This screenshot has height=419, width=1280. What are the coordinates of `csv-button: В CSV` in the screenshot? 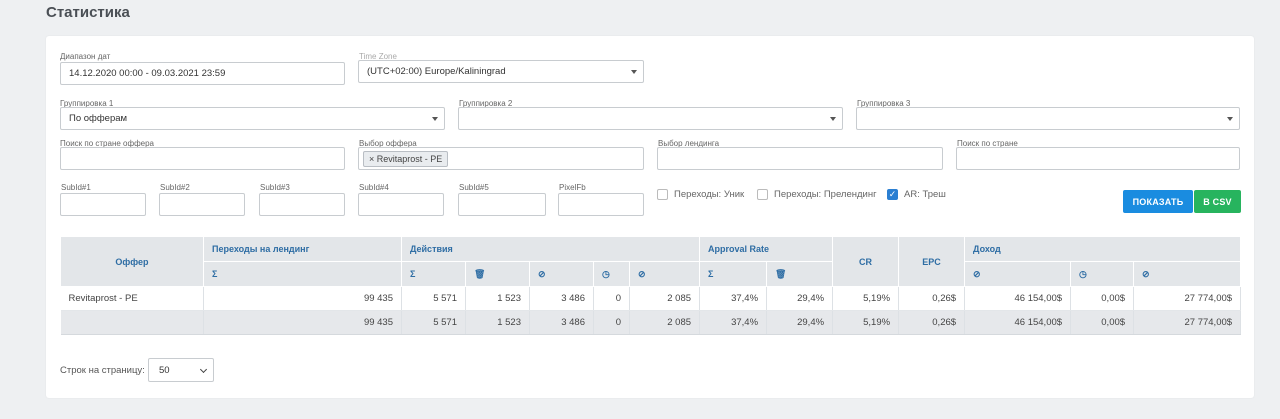 It's located at (1217, 201).